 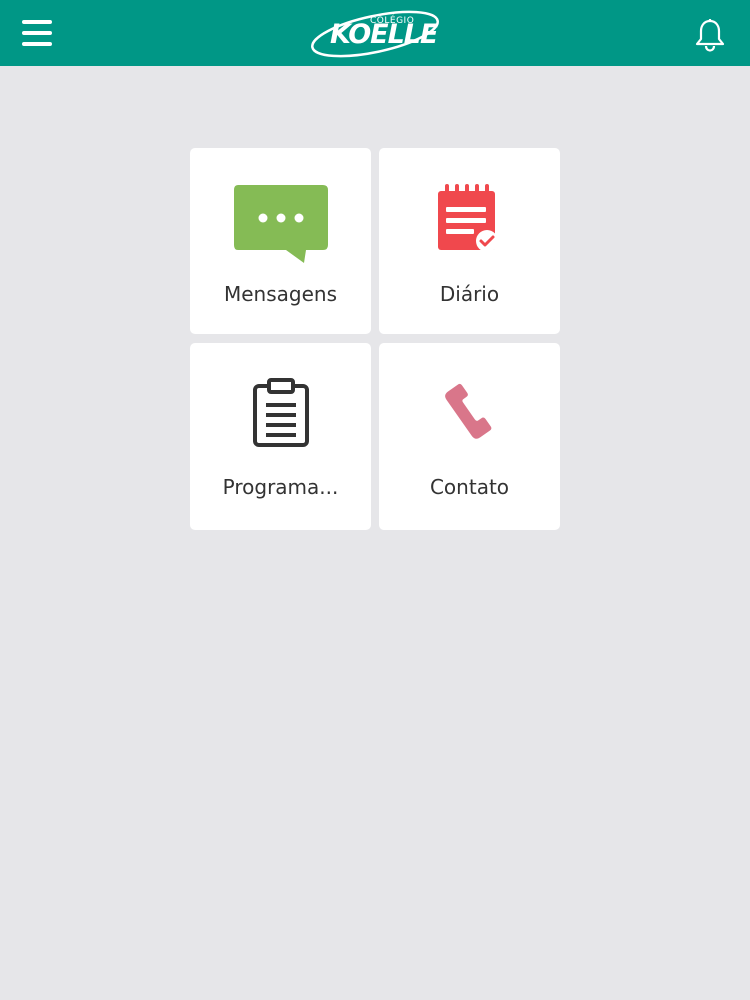 I want to click on logo-title: KOELLE, so click(x=384, y=34).